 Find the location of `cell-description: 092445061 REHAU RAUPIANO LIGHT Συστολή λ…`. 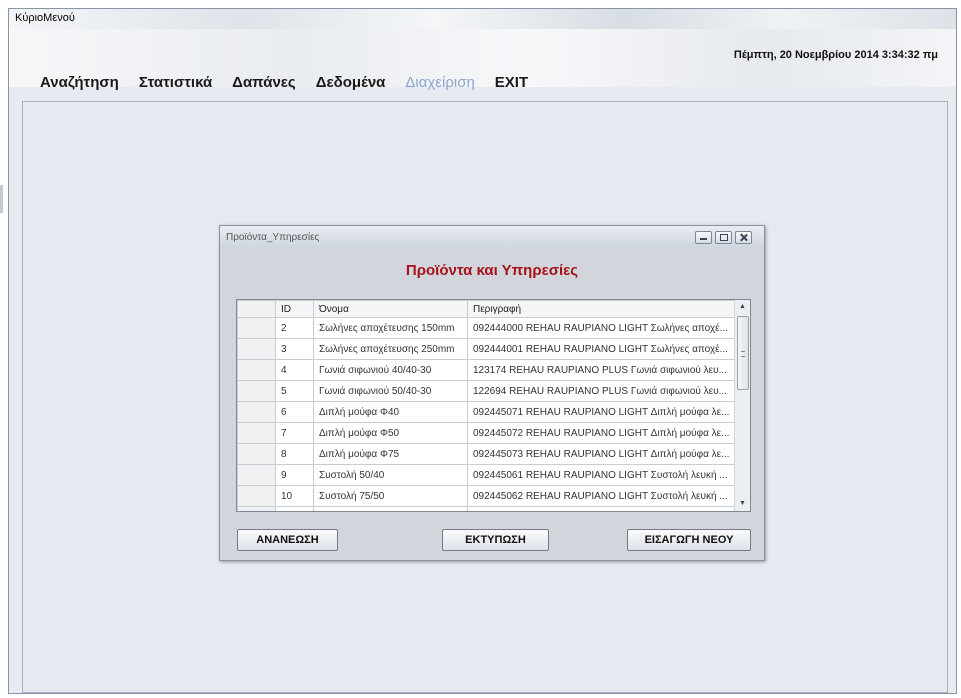

cell-description: 092445061 REHAU RAUPIANO LIGHT Συστολή λ… is located at coordinates (606, 475).